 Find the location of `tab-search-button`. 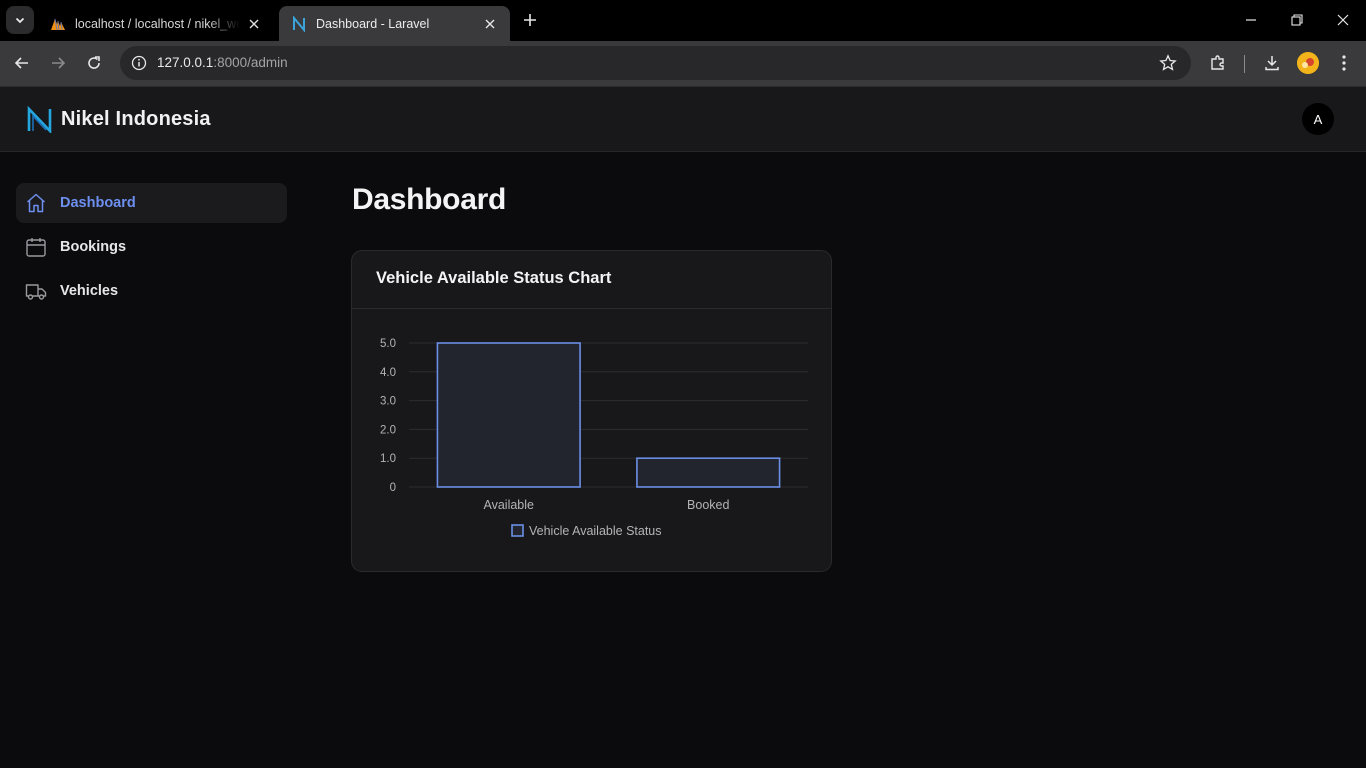

tab-search-button is located at coordinates (20, 20).